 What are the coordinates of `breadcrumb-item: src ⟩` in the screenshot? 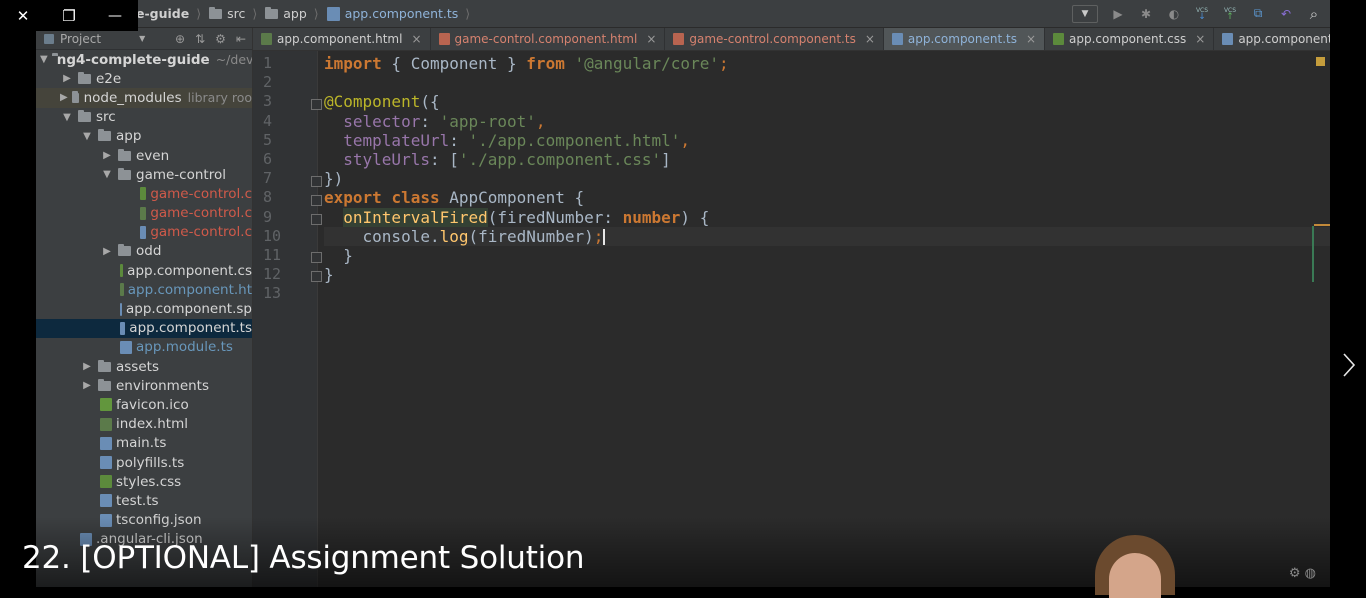 It's located at (235, 13).